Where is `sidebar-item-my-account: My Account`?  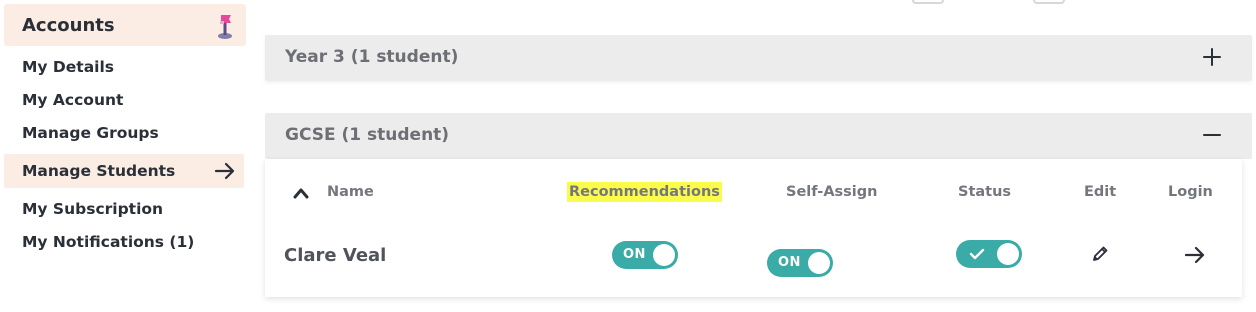
sidebar-item-my-account: My Account is located at coordinates (72, 100).